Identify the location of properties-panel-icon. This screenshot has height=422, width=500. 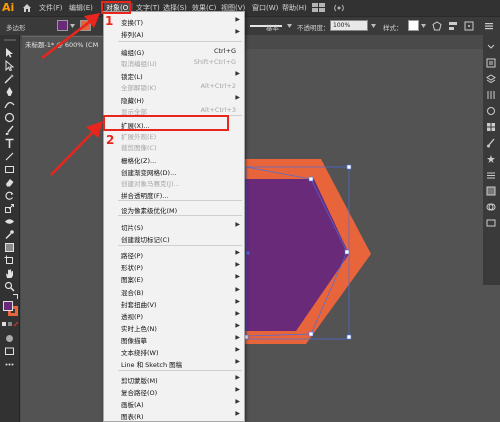
(491, 63).